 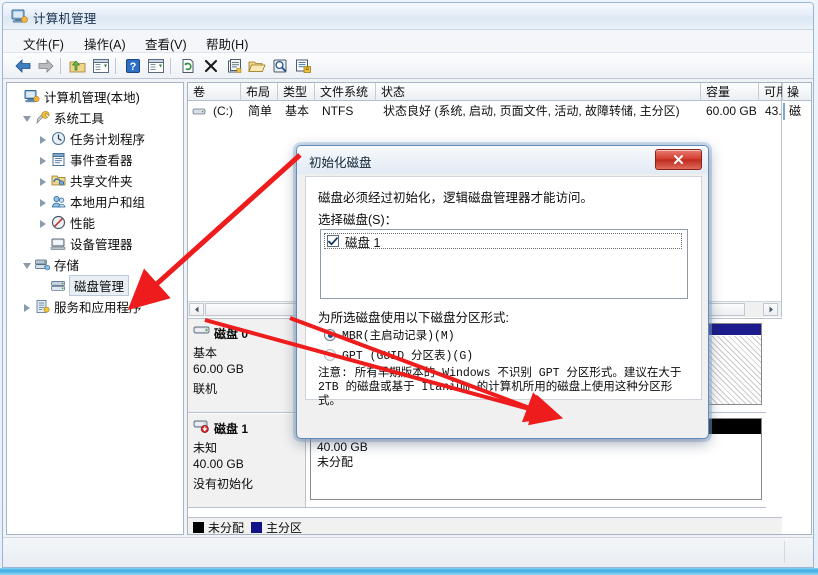 What do you see at coordinates (27, 306) in the screenshot?
I see `services-expander` at bounding box center [27, 306].